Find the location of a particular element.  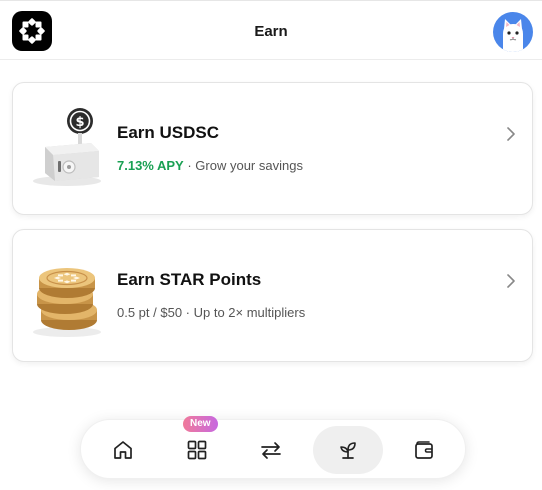

page-title: Earn is located at coordinates (271, 31).